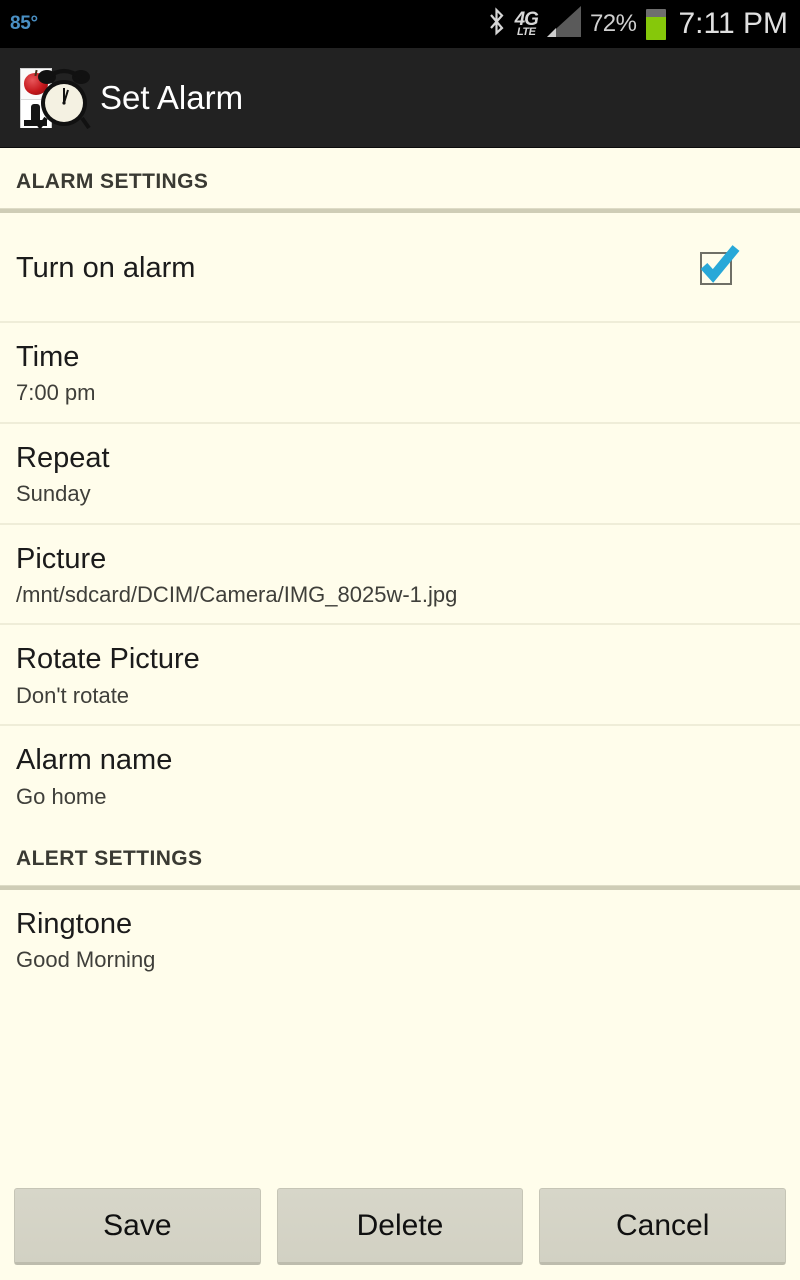 The height and width of the screenshot is (1280, 800). I want to click on alarm-clock-glyph, so click(64, 100).